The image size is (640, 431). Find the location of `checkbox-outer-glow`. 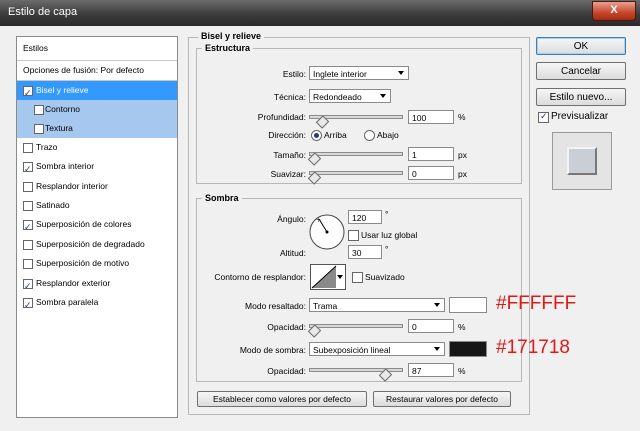

checkbox-outer-glow is located at coordinates (28, 286).